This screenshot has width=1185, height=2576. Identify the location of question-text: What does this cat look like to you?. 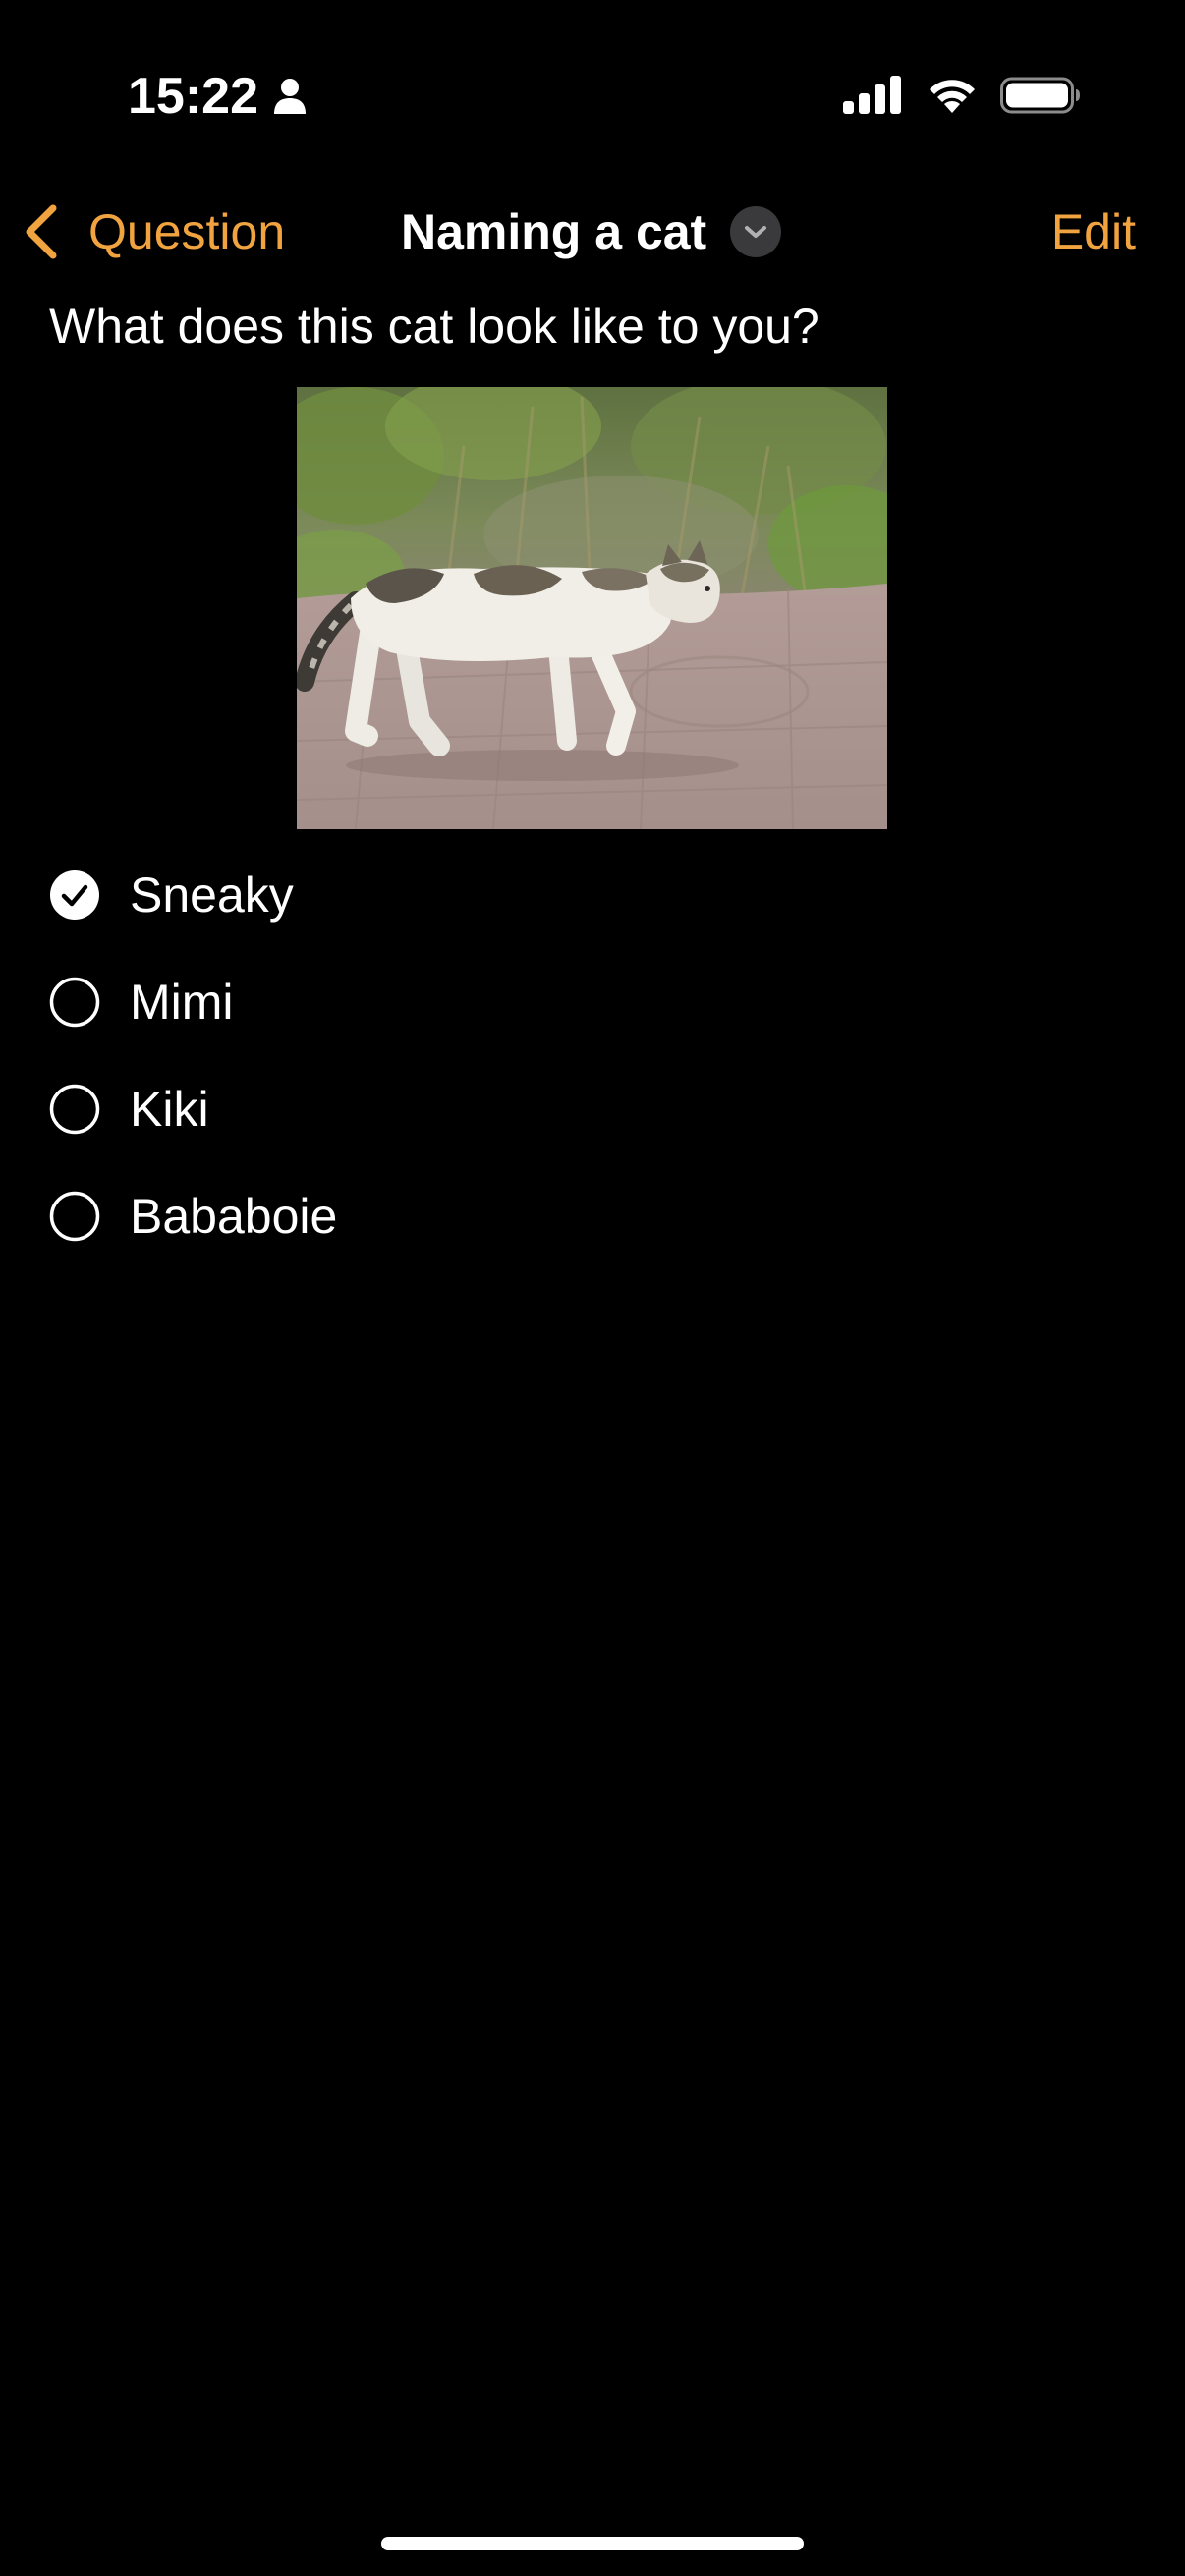
(434, 326).